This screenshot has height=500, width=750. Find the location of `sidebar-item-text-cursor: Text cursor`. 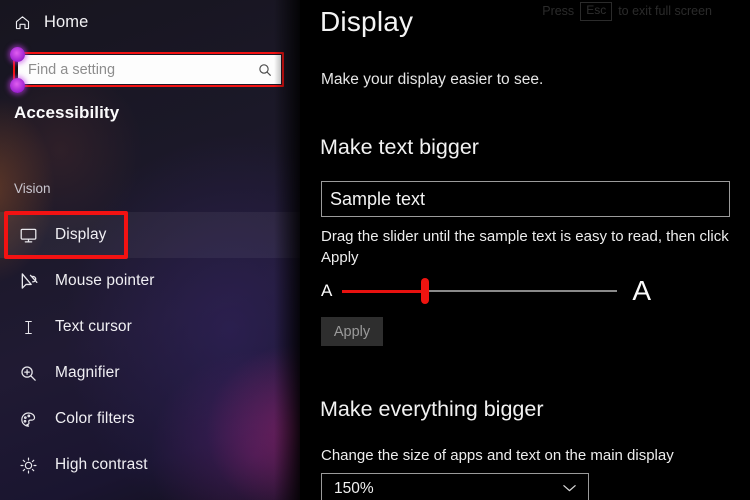

sidebar-item-text-cursor: Text cursor is located at coordinates (150, 327).